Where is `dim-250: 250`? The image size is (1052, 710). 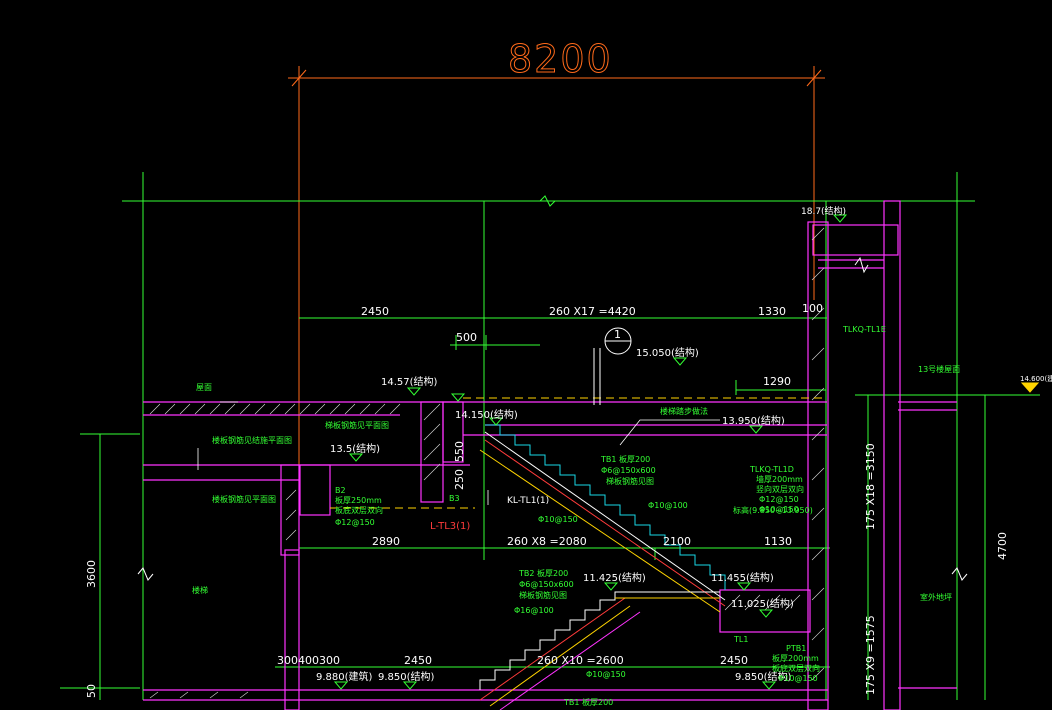 dim-250: 250 is located at coordinates (459, 479).